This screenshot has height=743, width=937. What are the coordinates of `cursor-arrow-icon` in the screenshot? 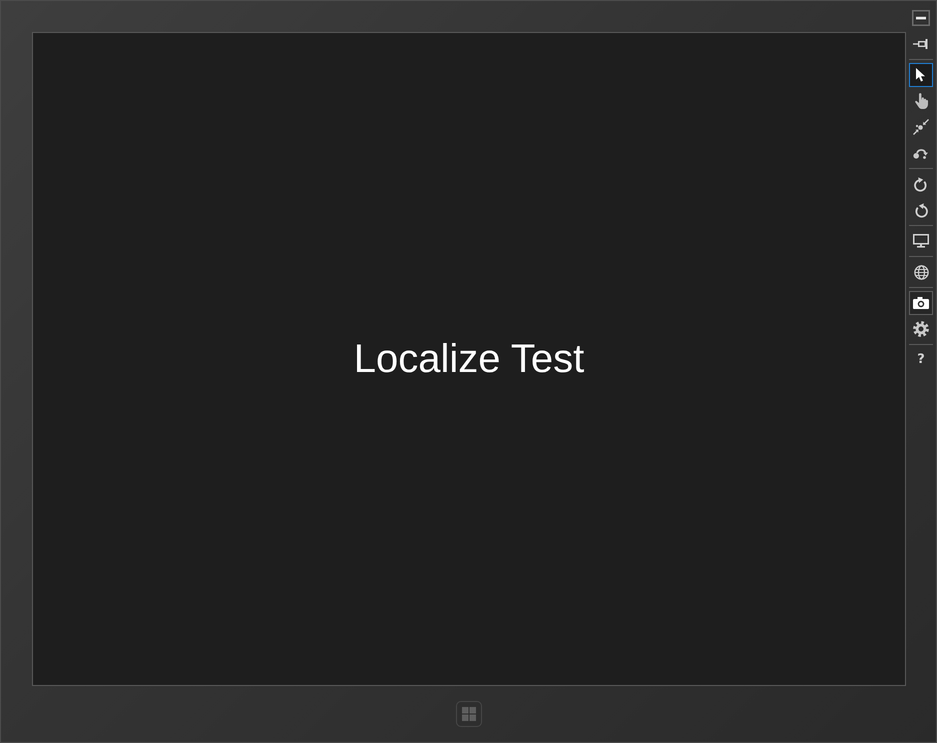 It's located at (921, 75).